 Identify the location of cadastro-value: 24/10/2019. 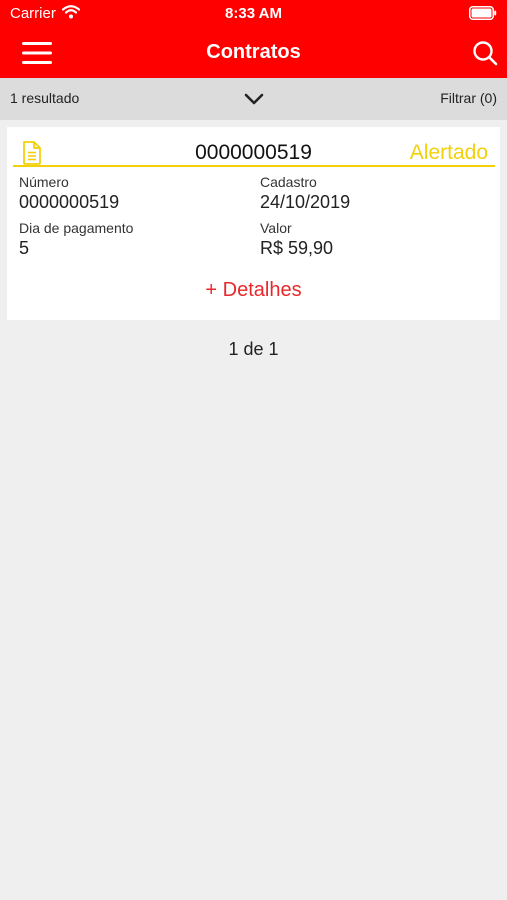
(305, 202).